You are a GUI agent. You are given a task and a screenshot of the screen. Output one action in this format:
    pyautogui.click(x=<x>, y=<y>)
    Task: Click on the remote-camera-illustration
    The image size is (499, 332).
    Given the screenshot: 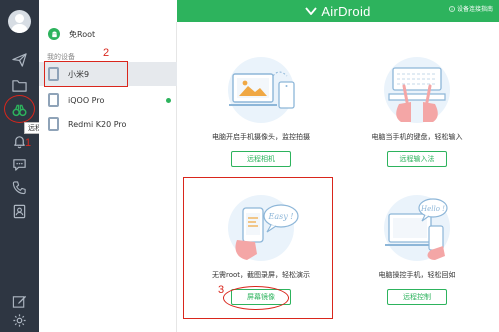 What is the action you would take?
    pyautogui.click(x=261, y=90)
    